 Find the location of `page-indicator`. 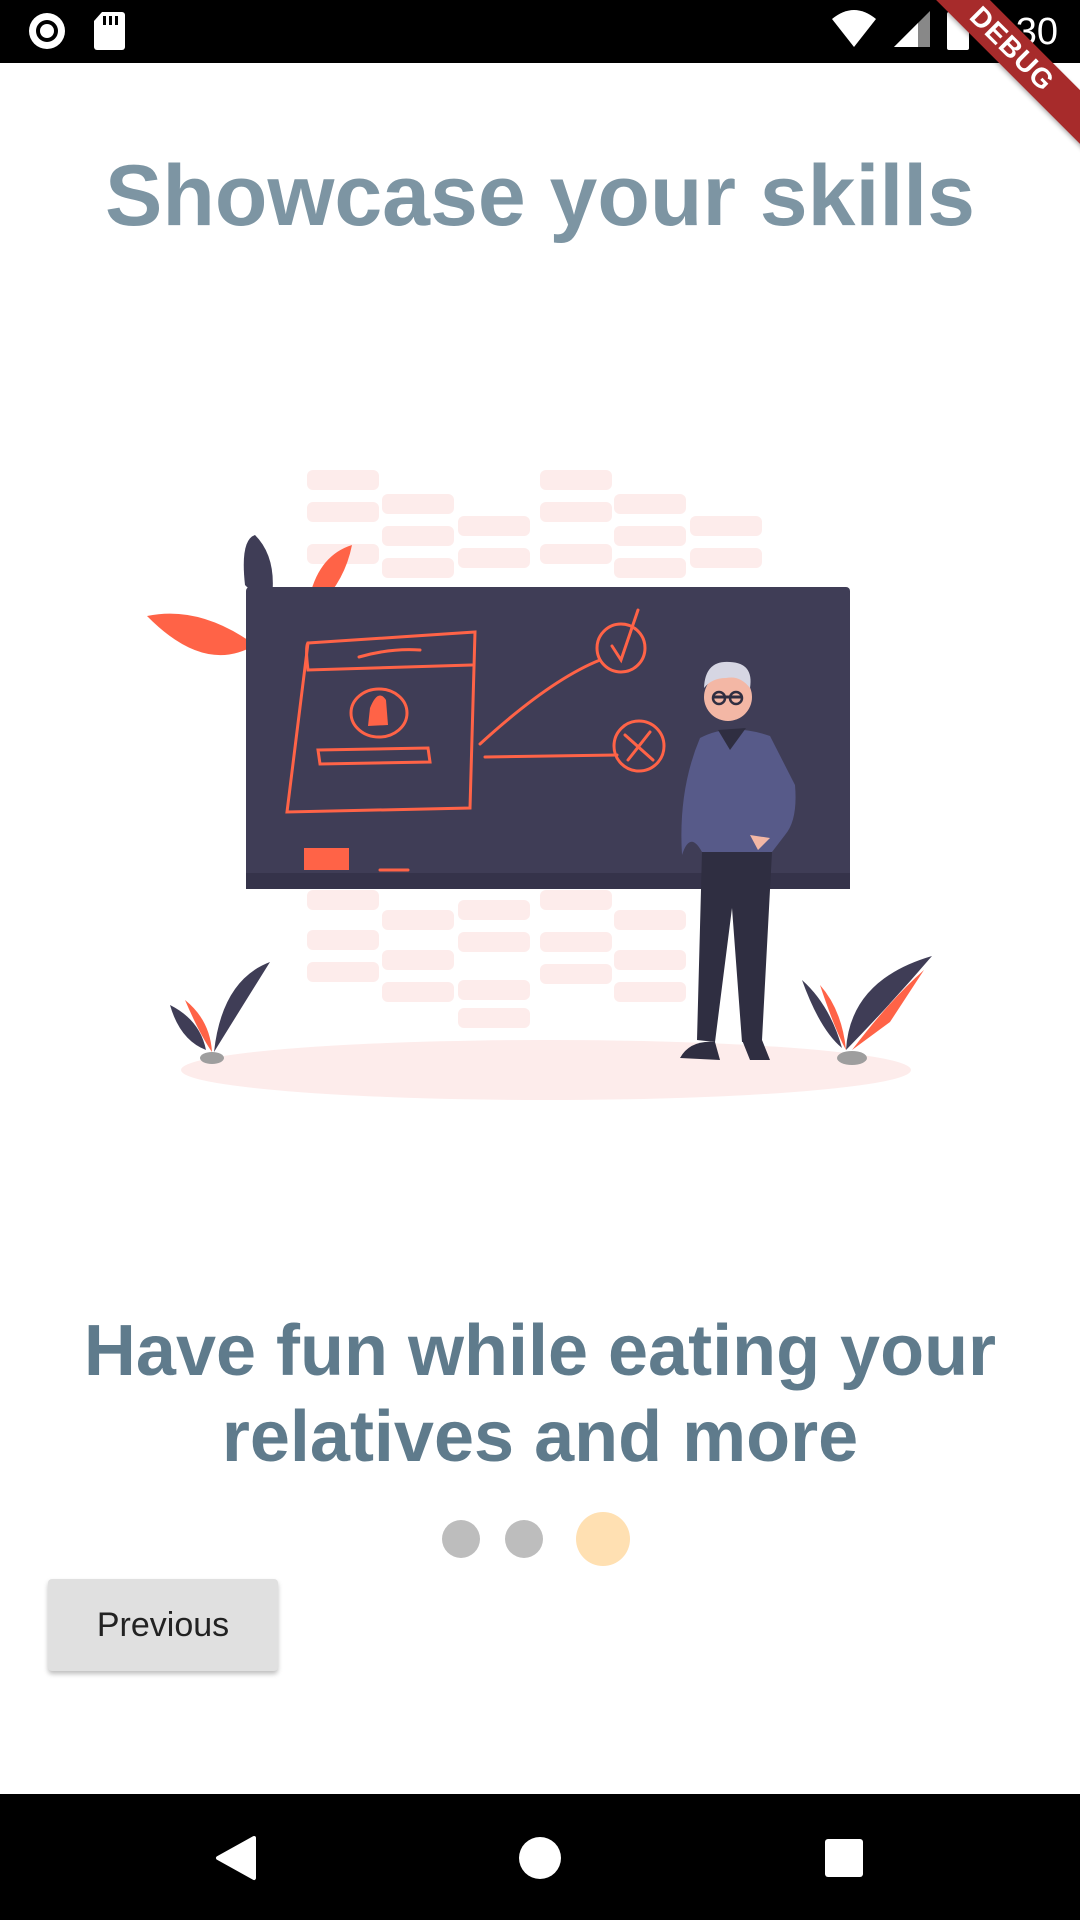

page-indicator is located at coordinates (540, 1538).